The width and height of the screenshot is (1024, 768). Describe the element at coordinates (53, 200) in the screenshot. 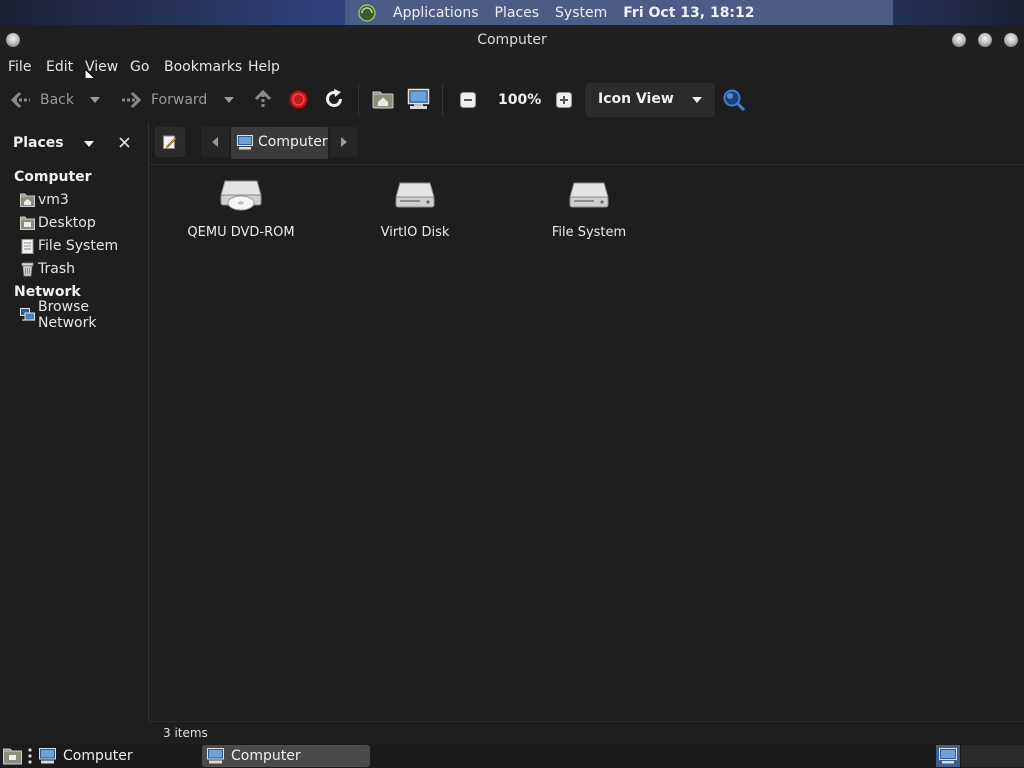

I see `sidebar-item-label: vm3` at that location.